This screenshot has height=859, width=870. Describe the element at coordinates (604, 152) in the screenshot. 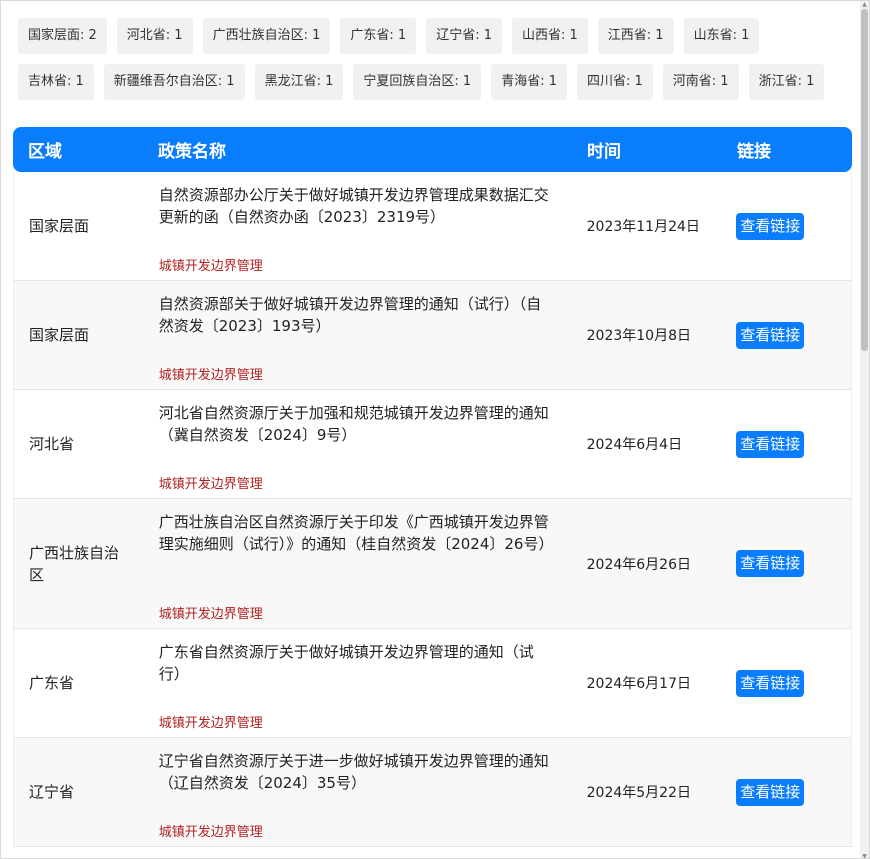

I see `header-date: 时间` at that location.